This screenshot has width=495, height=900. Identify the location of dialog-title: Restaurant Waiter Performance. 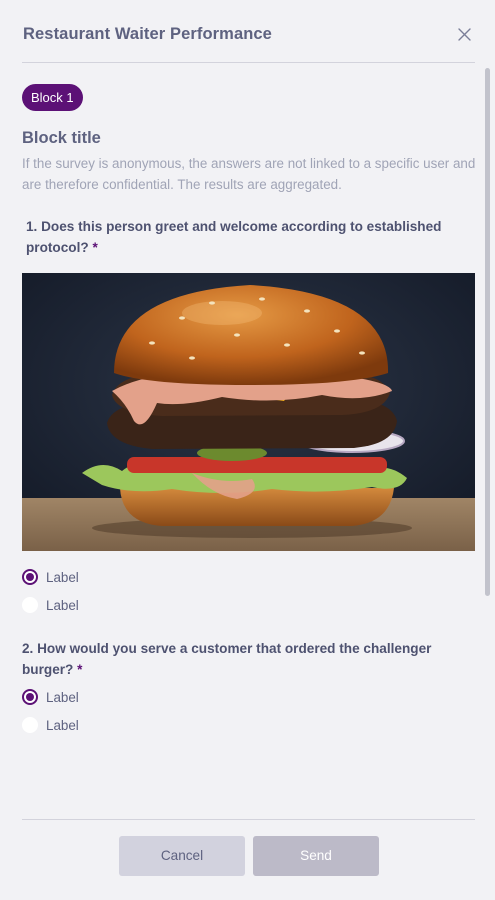
(147, 34).